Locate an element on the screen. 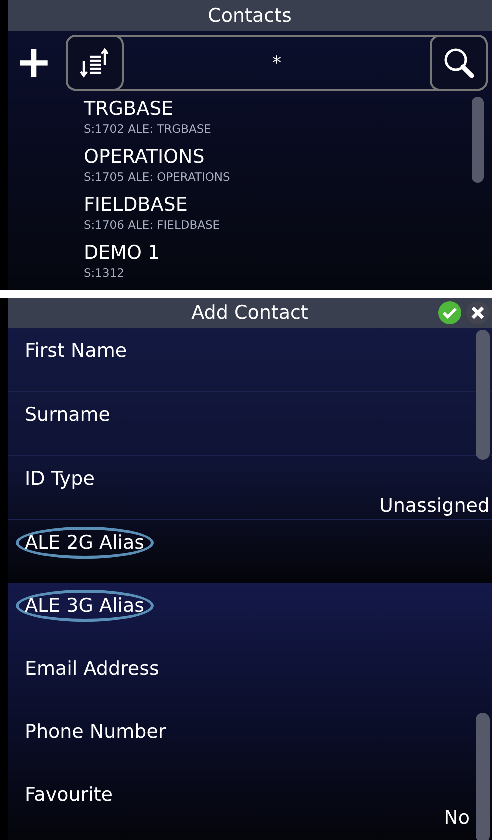 The image size is (492, 840). search-field: * is located at coordinates (277, 63).